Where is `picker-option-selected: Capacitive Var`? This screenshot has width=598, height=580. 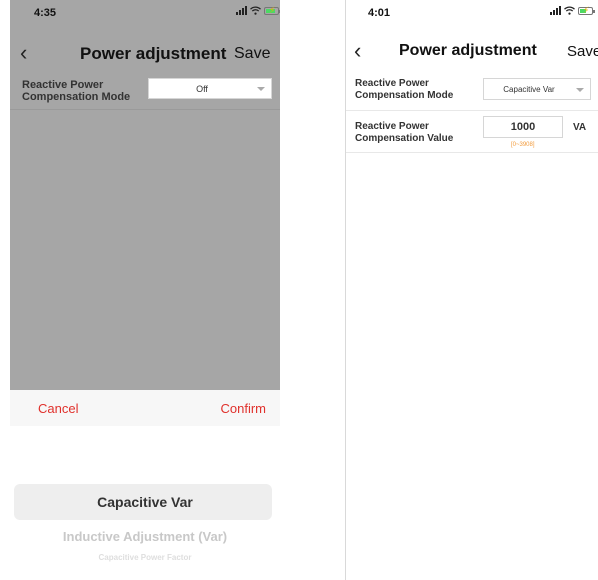 picker-option-selected: Capacitive Var is located at coordinates (145, 502).